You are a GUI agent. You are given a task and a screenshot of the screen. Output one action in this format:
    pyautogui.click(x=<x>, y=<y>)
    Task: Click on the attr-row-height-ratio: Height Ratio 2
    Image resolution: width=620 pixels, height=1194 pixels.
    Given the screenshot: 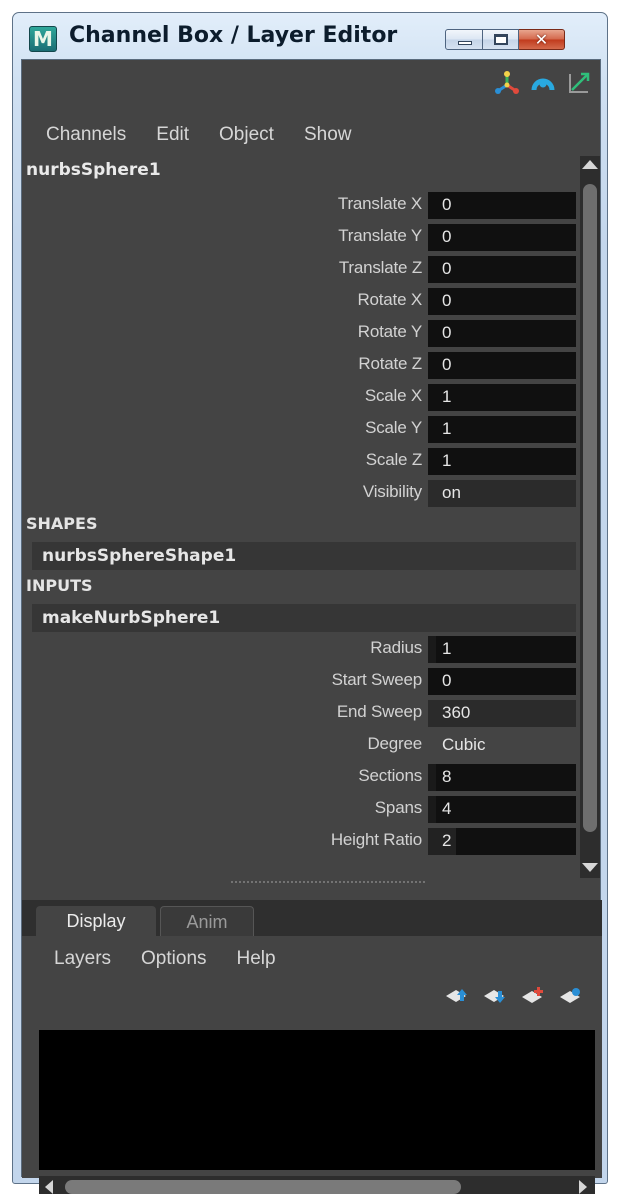 What is the action you would take?
    pyautogui.click(x=300, y=841)
    